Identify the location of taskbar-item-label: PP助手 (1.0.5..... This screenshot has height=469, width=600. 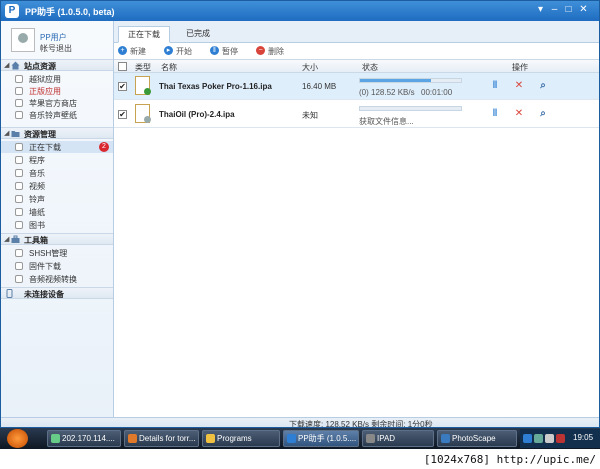
(327, 438).